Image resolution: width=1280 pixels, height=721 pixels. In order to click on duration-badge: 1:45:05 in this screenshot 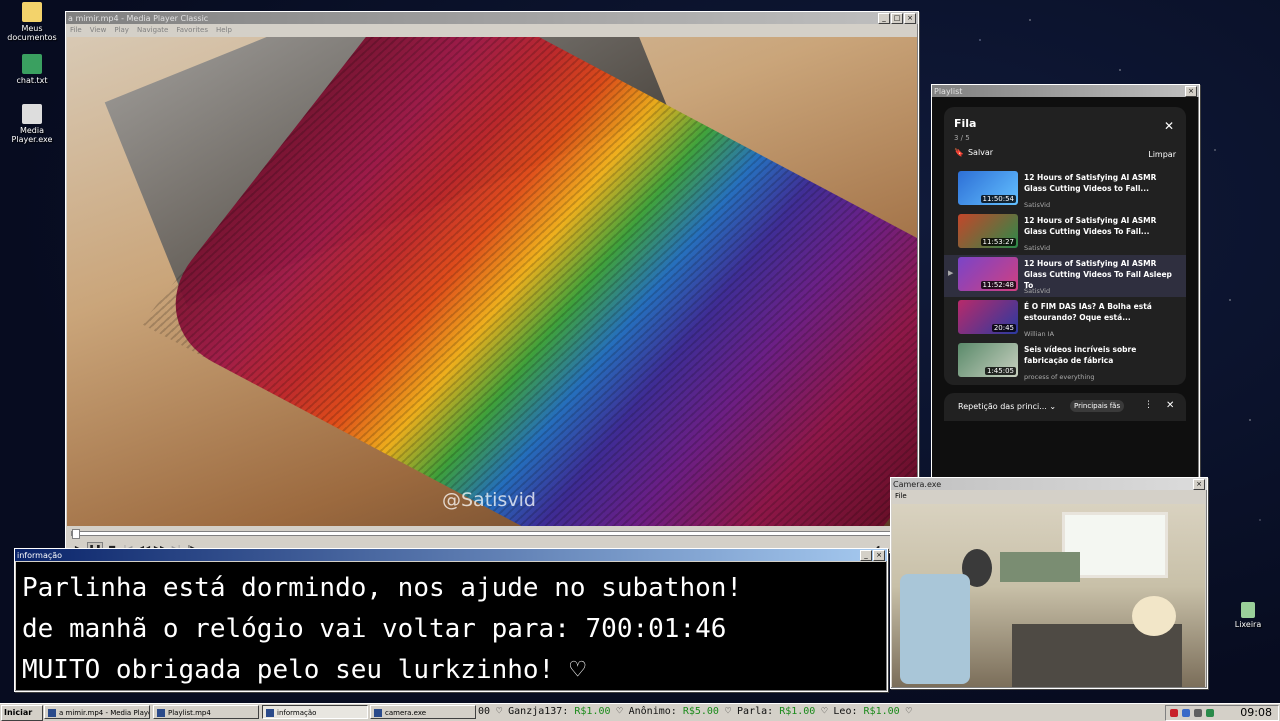, I will do `click(1000, 371)`.